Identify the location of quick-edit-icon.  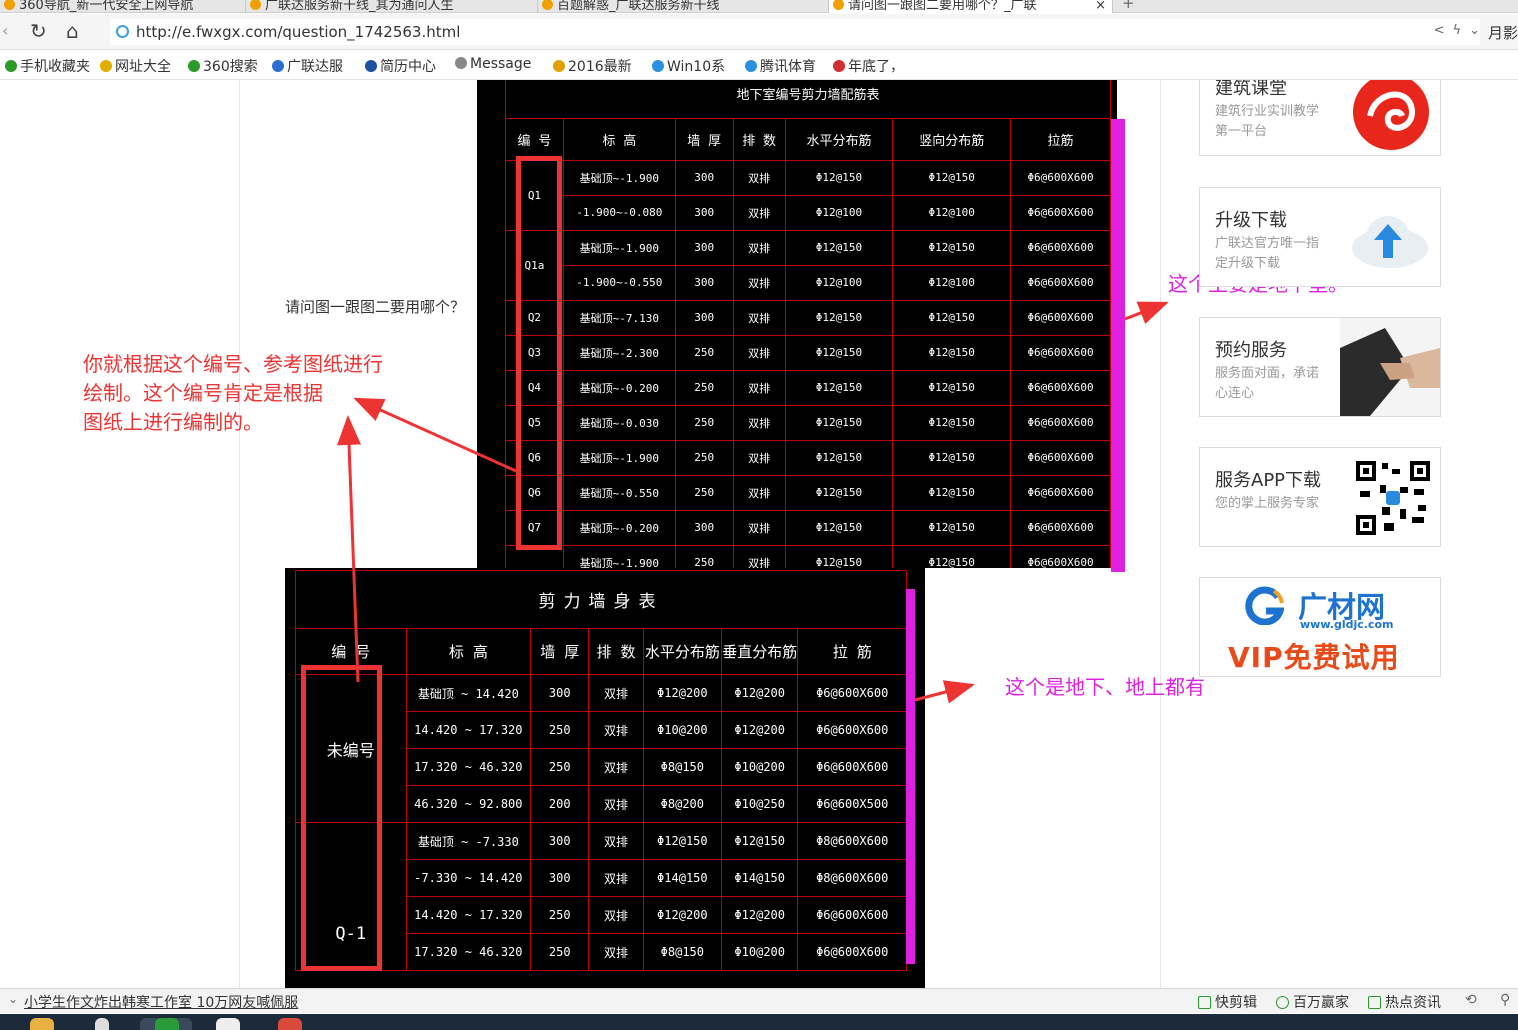
(1204, 1002).